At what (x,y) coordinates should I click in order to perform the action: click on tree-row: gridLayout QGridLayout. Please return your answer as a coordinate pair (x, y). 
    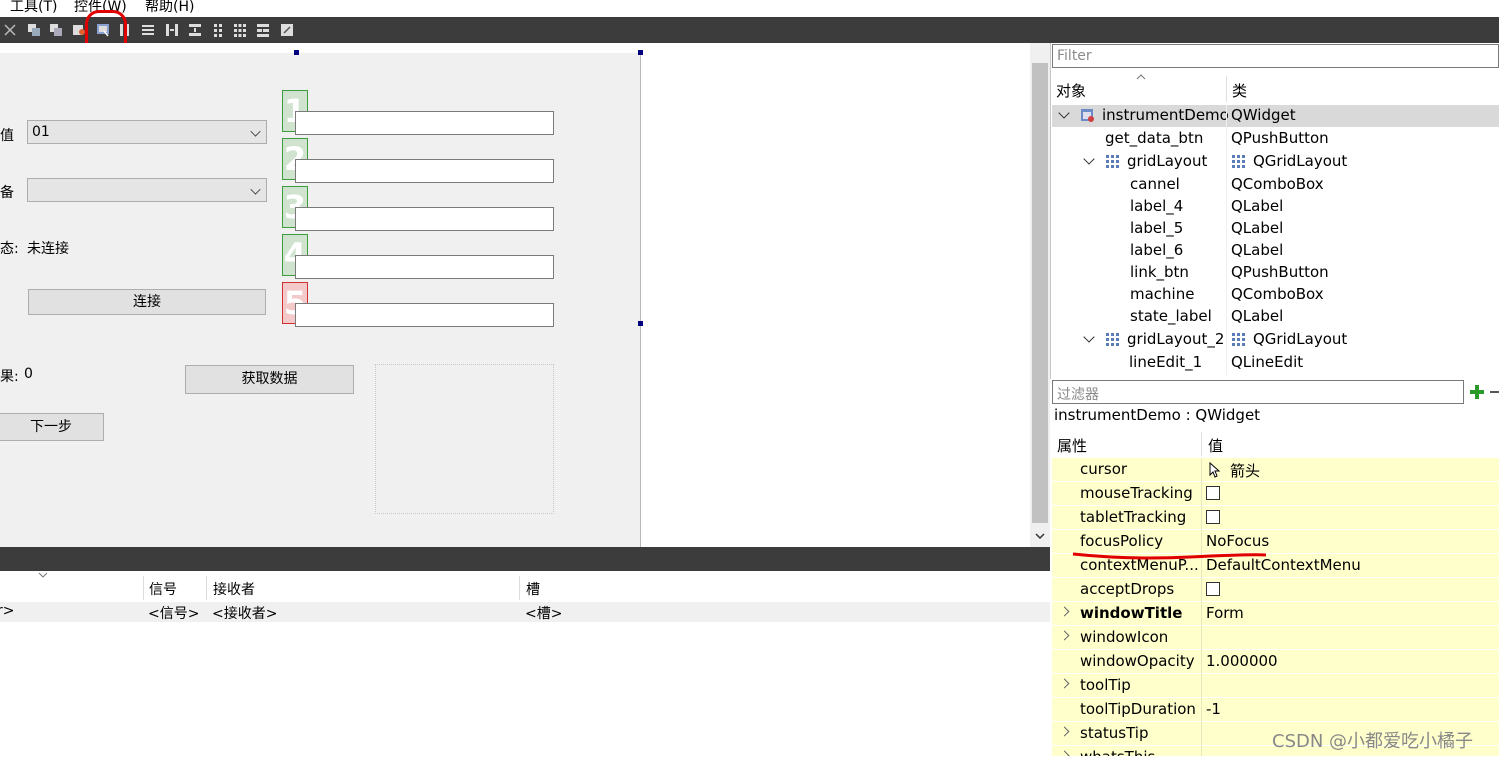
    Looking at the image, I should click on (1275, 162).